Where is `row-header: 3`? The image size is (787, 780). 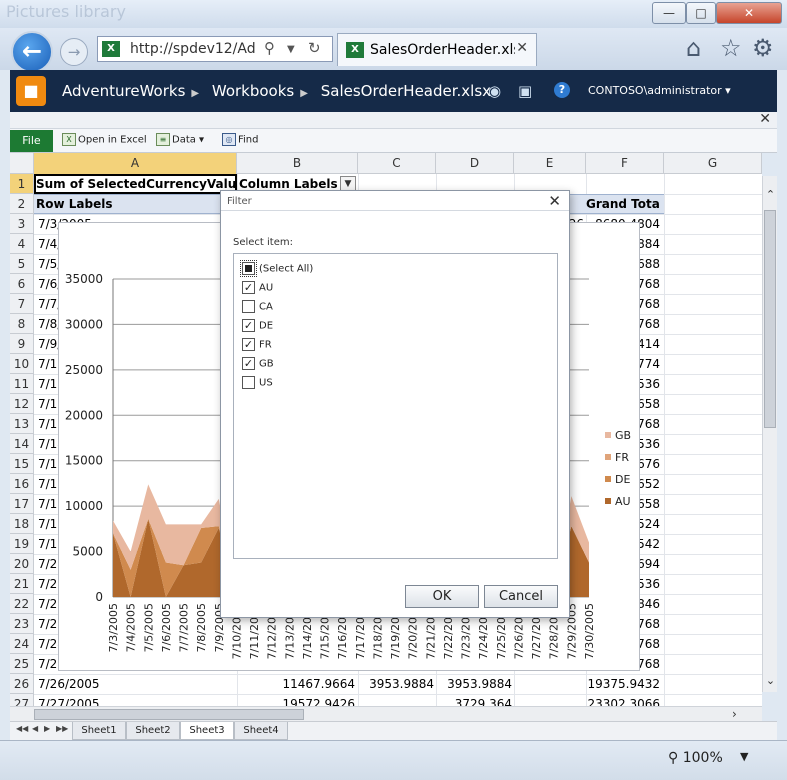 row-header: 3 is located at coordinates (22, 224).